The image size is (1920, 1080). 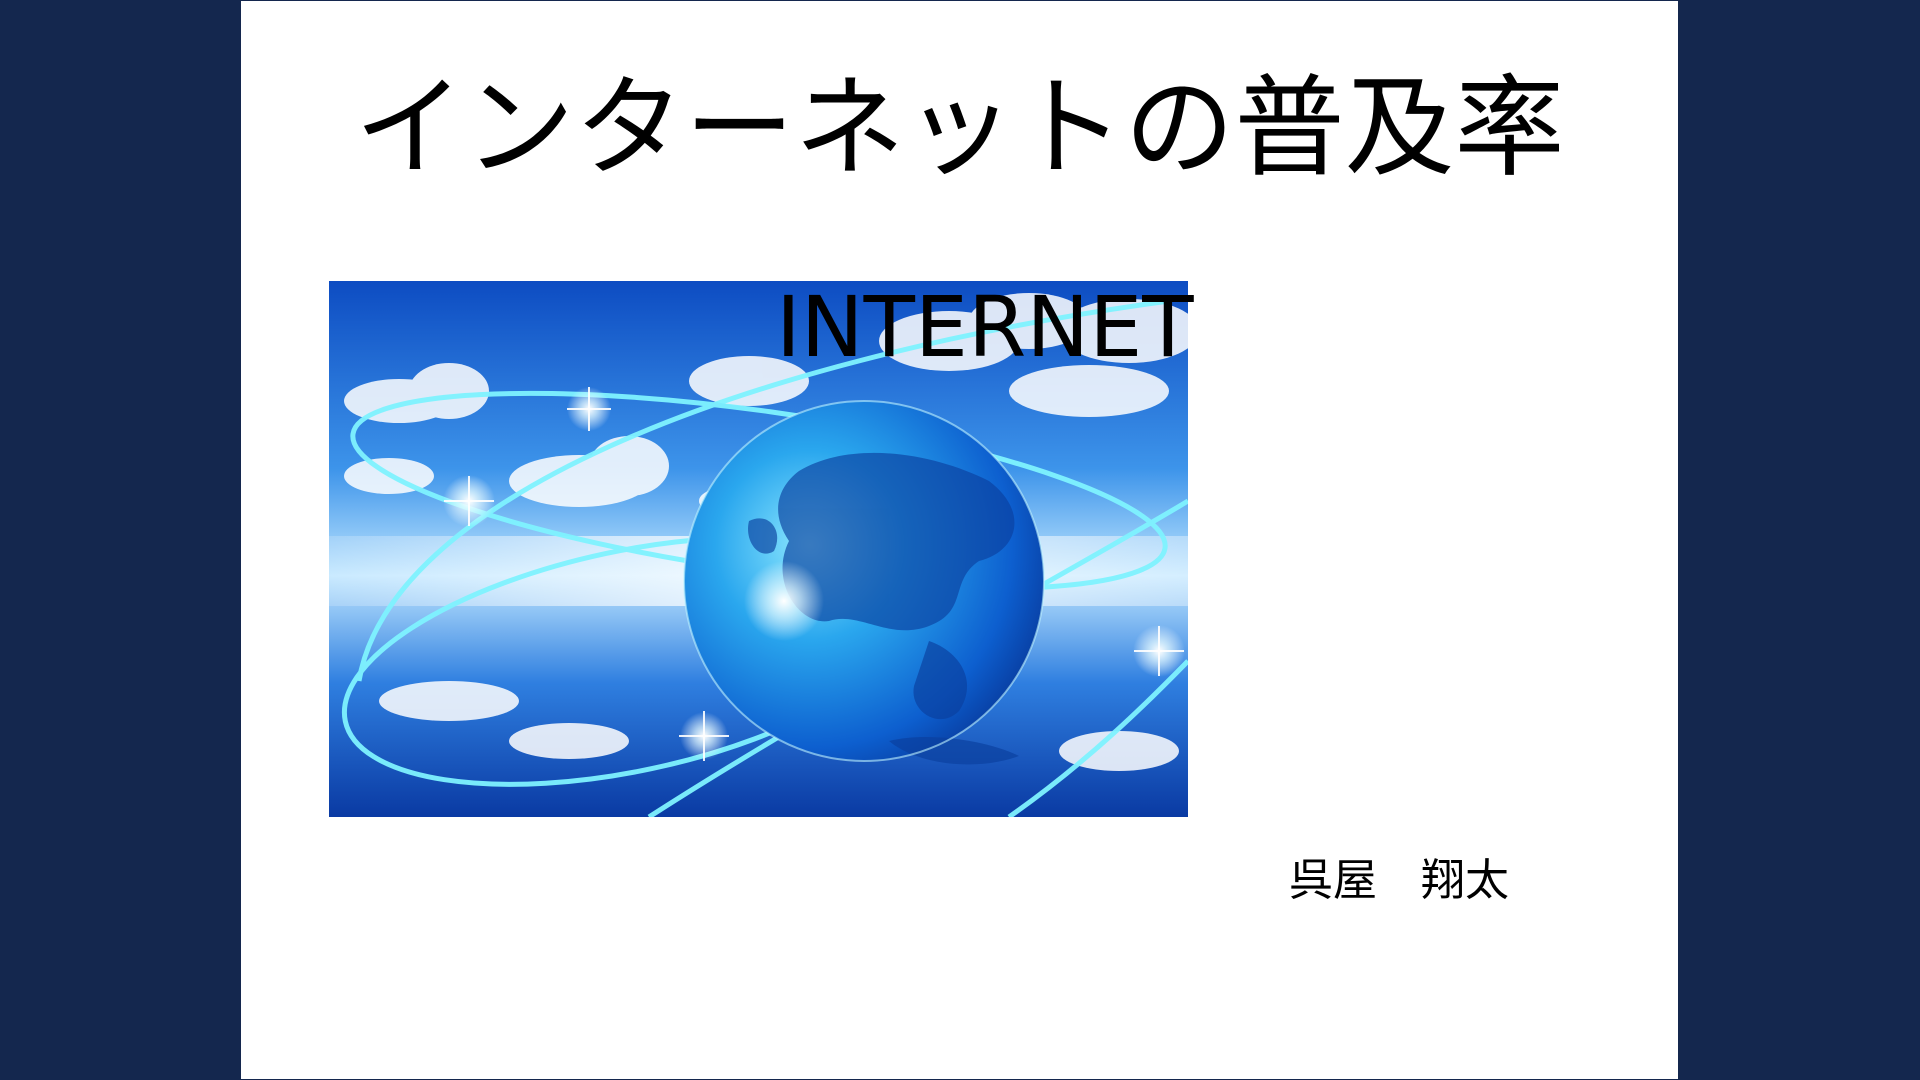 I want to click on image-caption-internet: INTERNET, so click(x=985, y=327).